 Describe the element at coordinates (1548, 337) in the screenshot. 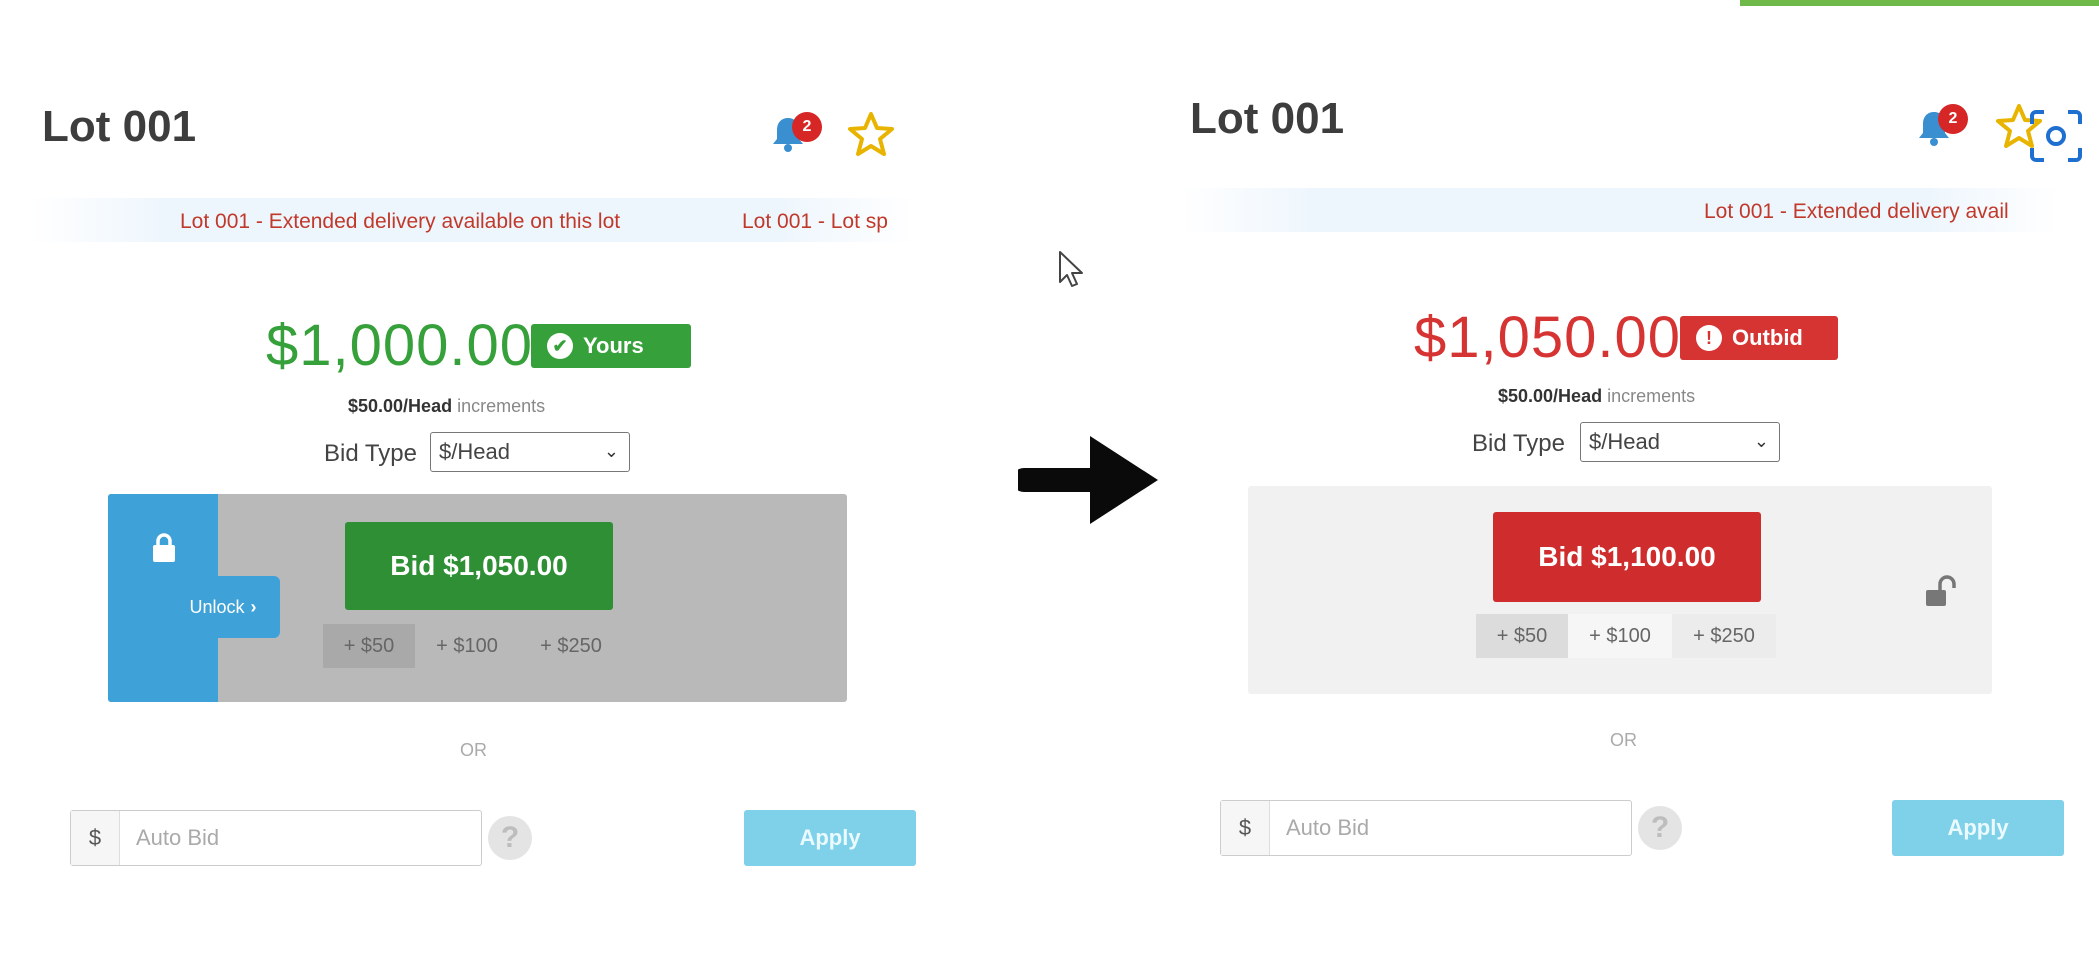

I see `current-bid-price: $1,050.00` at that location.